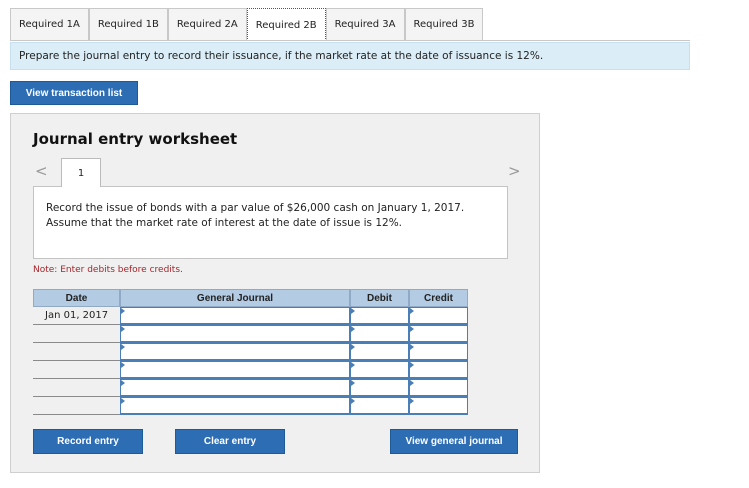 This screenshot has width=749, height=488. What do you see at coordinates (235, 298) in the screenshot?
I see `general-journal-header: General Journal` at bounding box center [235, 298].